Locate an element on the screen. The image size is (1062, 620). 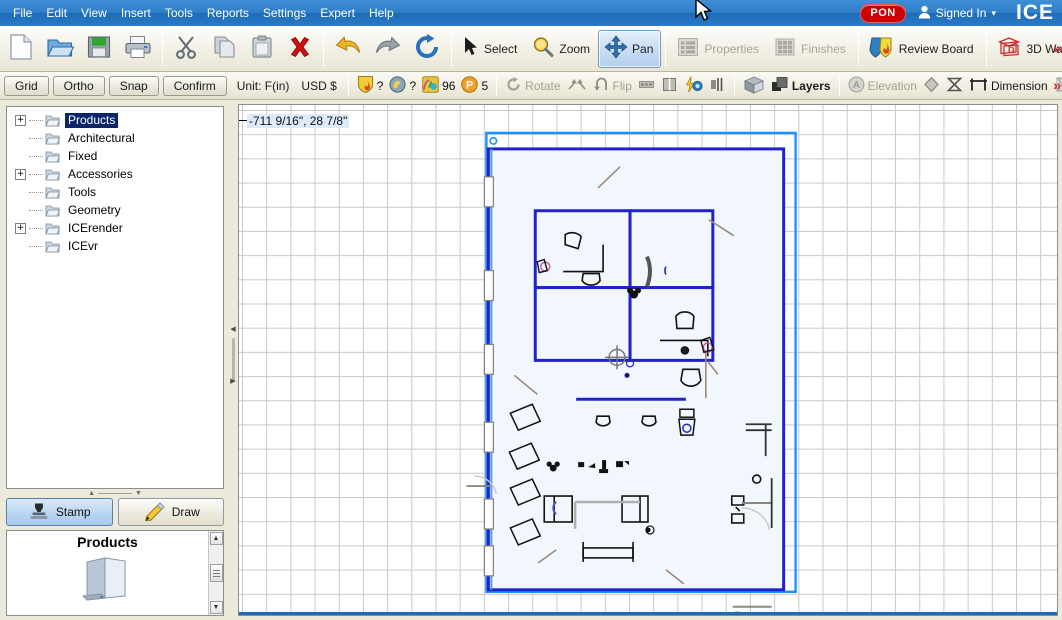
finishes-button: Finishes is located at coordinates (810, 49).